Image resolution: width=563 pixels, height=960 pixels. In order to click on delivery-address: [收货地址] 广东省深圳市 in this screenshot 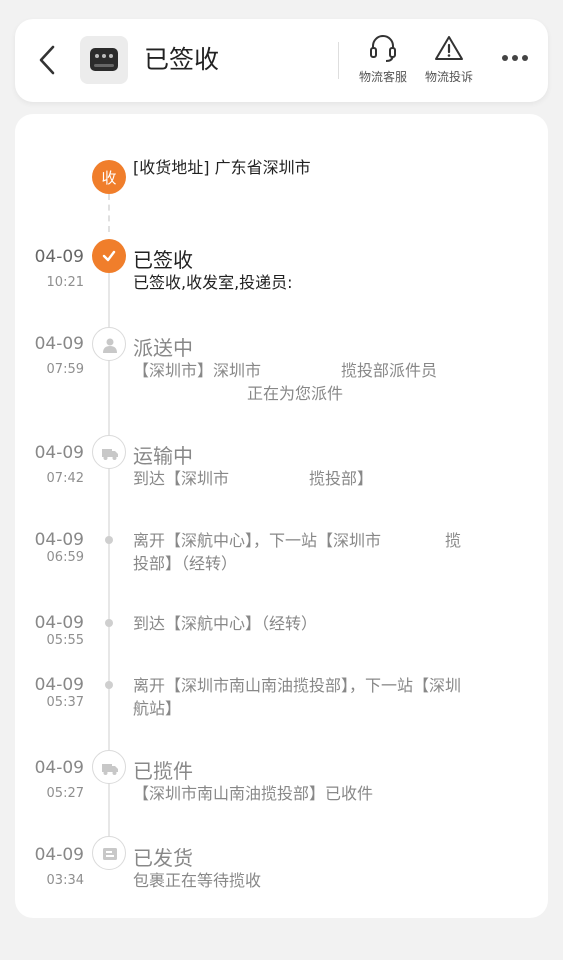, I will do `click(222, 167)`.